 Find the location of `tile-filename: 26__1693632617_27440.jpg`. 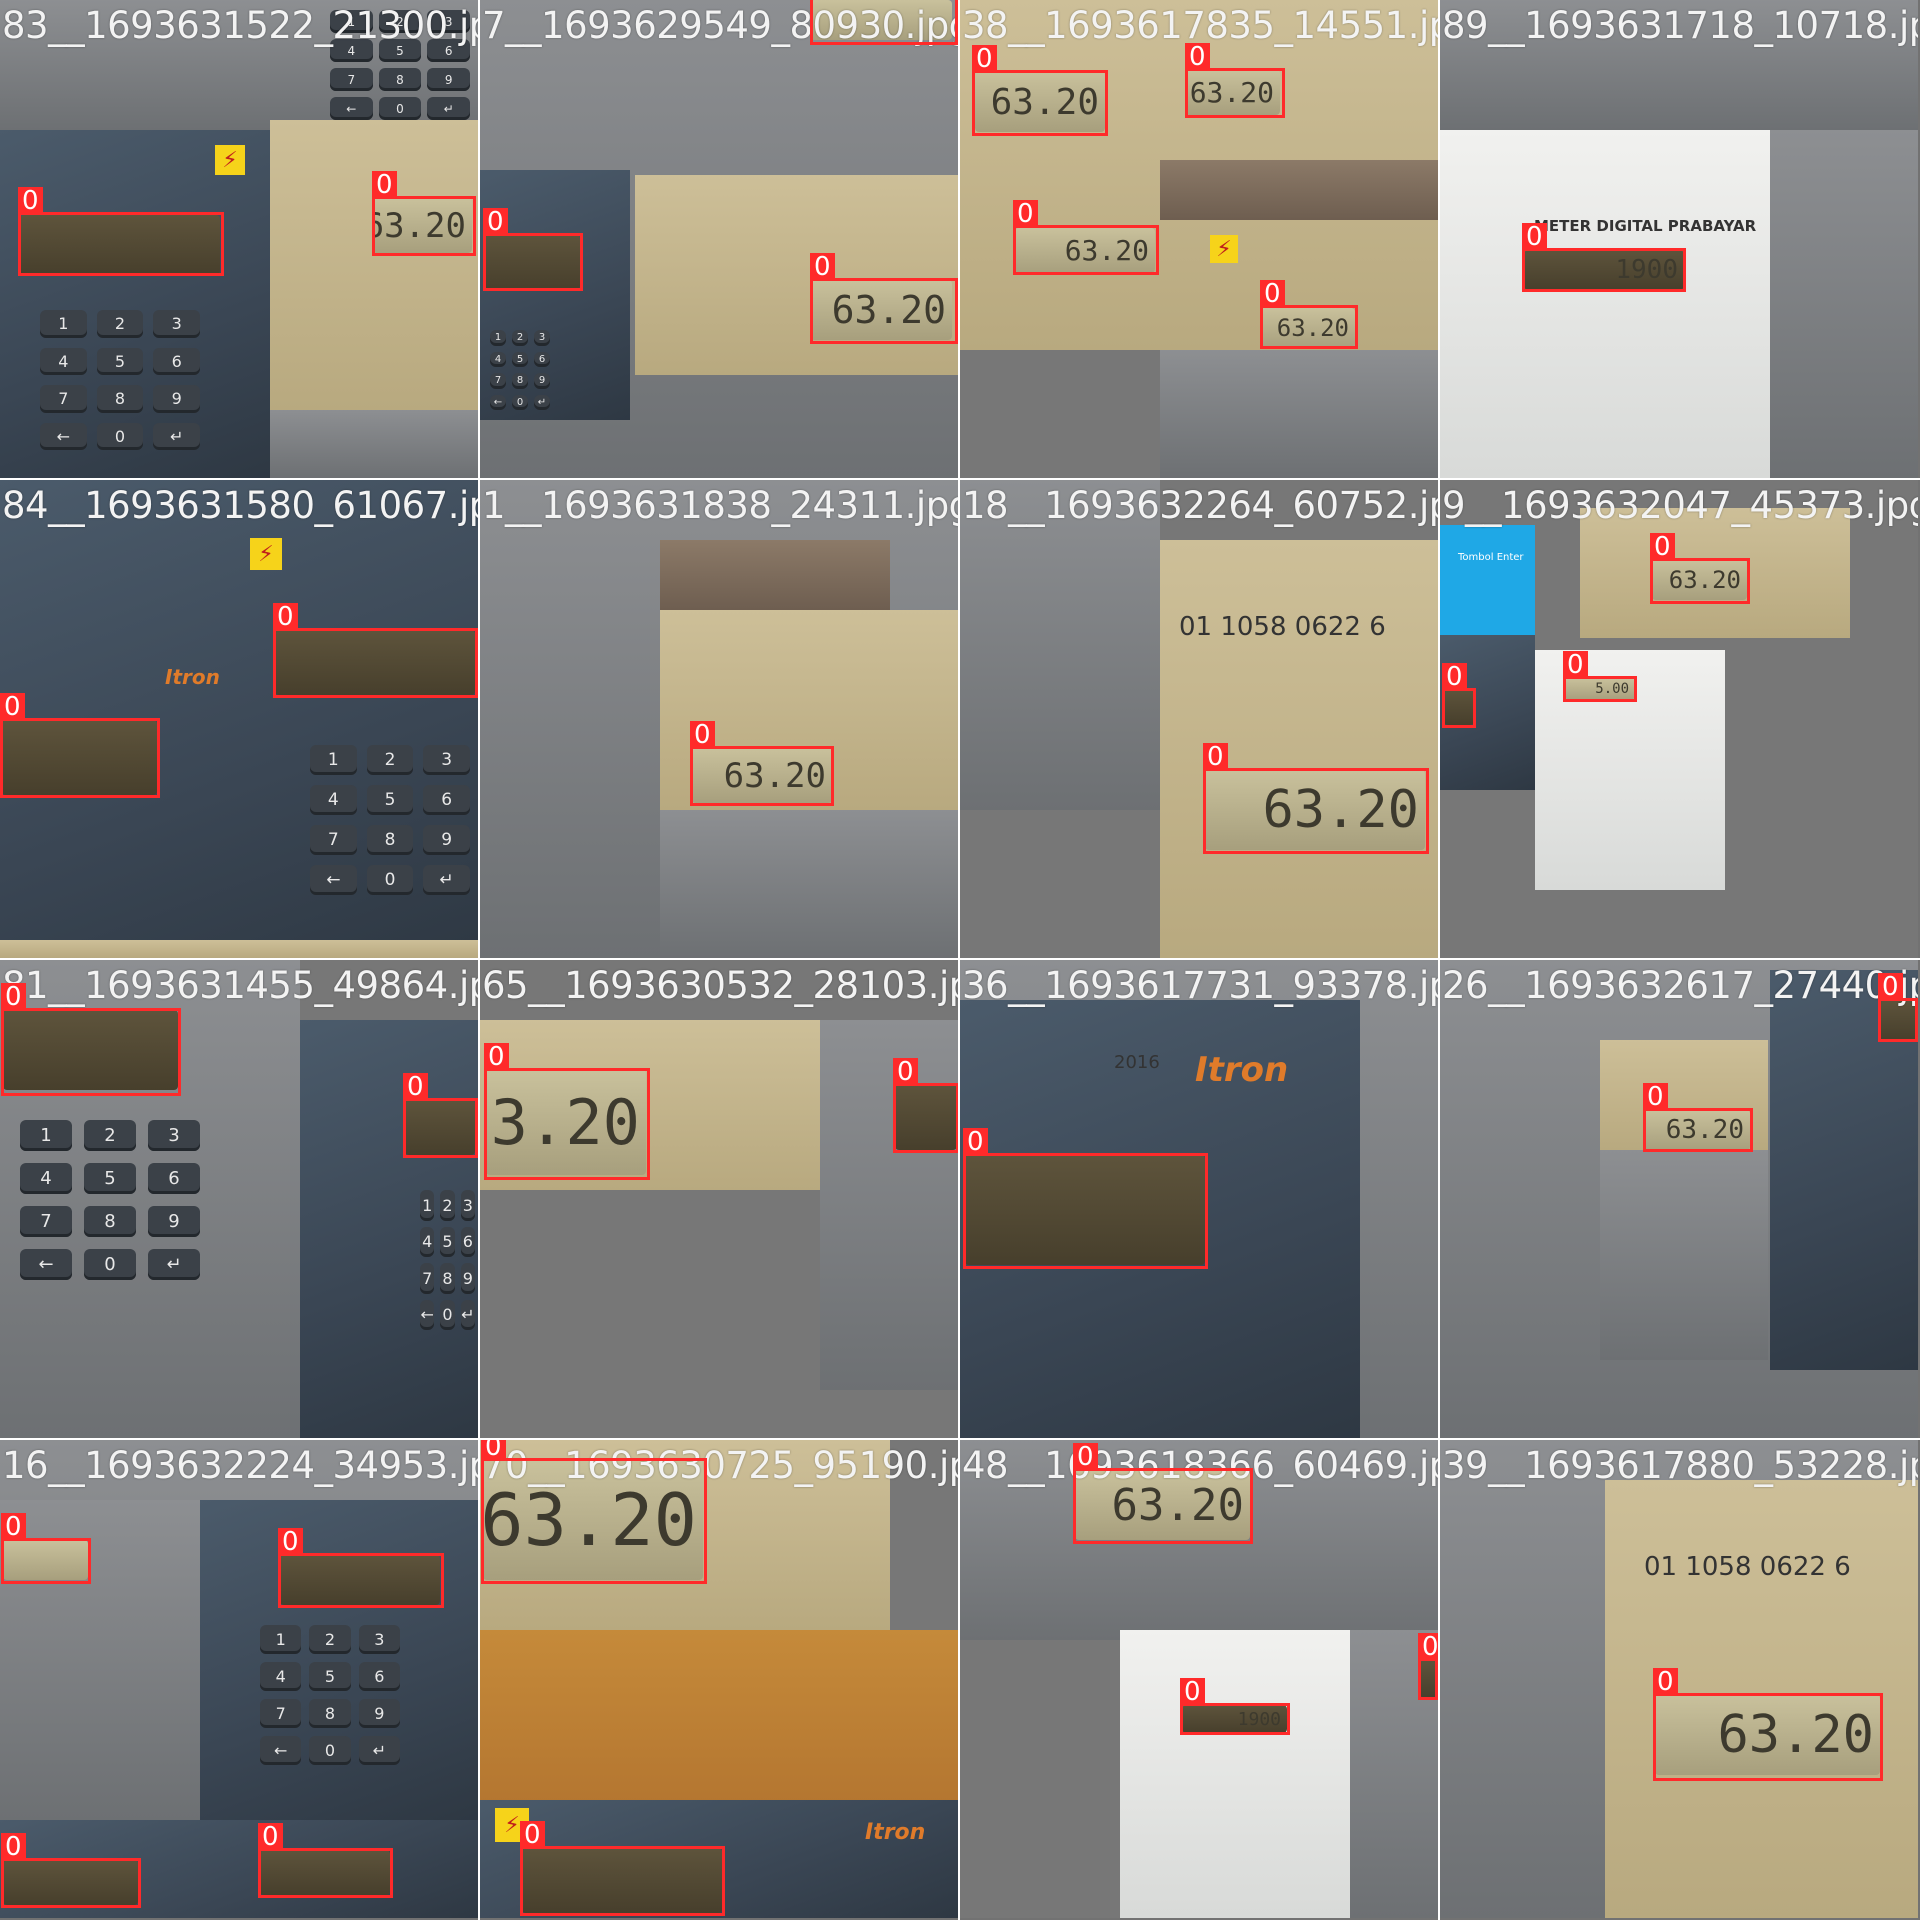

tile-filename: 26__1693632617_27440.jpg is located at coordinates (1680, 985).